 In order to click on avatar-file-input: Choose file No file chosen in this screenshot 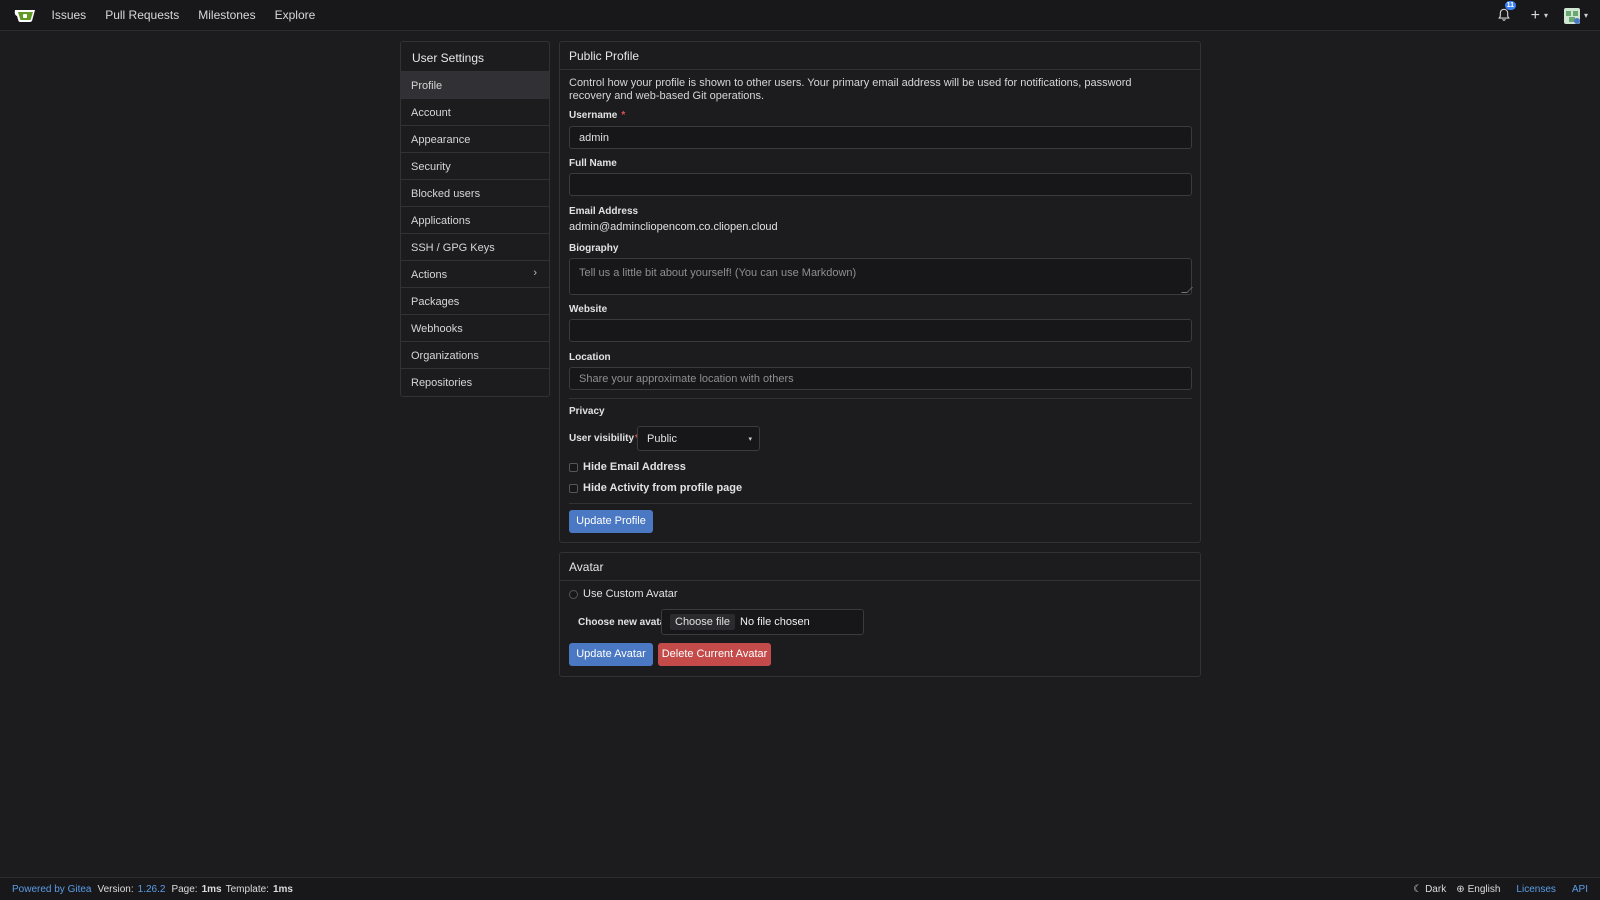, I will do `click(762, 622)`.